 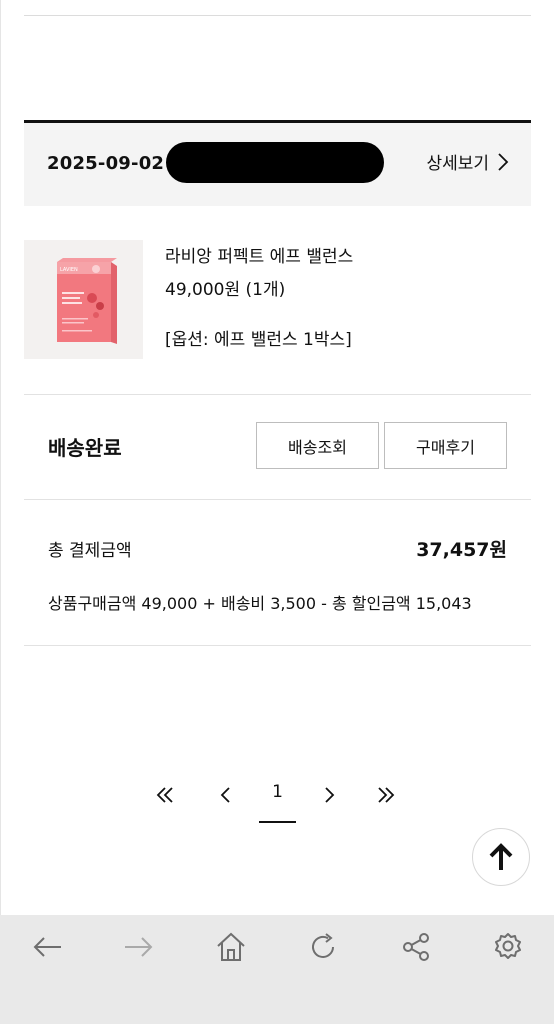 I want to click on refresh-icon, so click(x=323, y=945).